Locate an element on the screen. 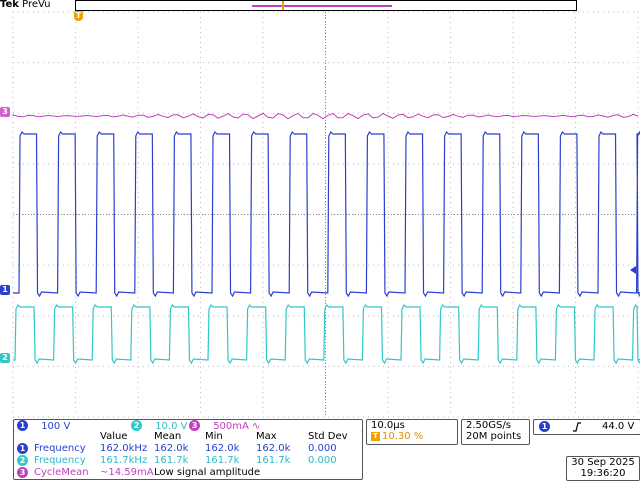  measurement-header-row: Value Mean Min Max Std Dev is located at coordinates (188, 437).